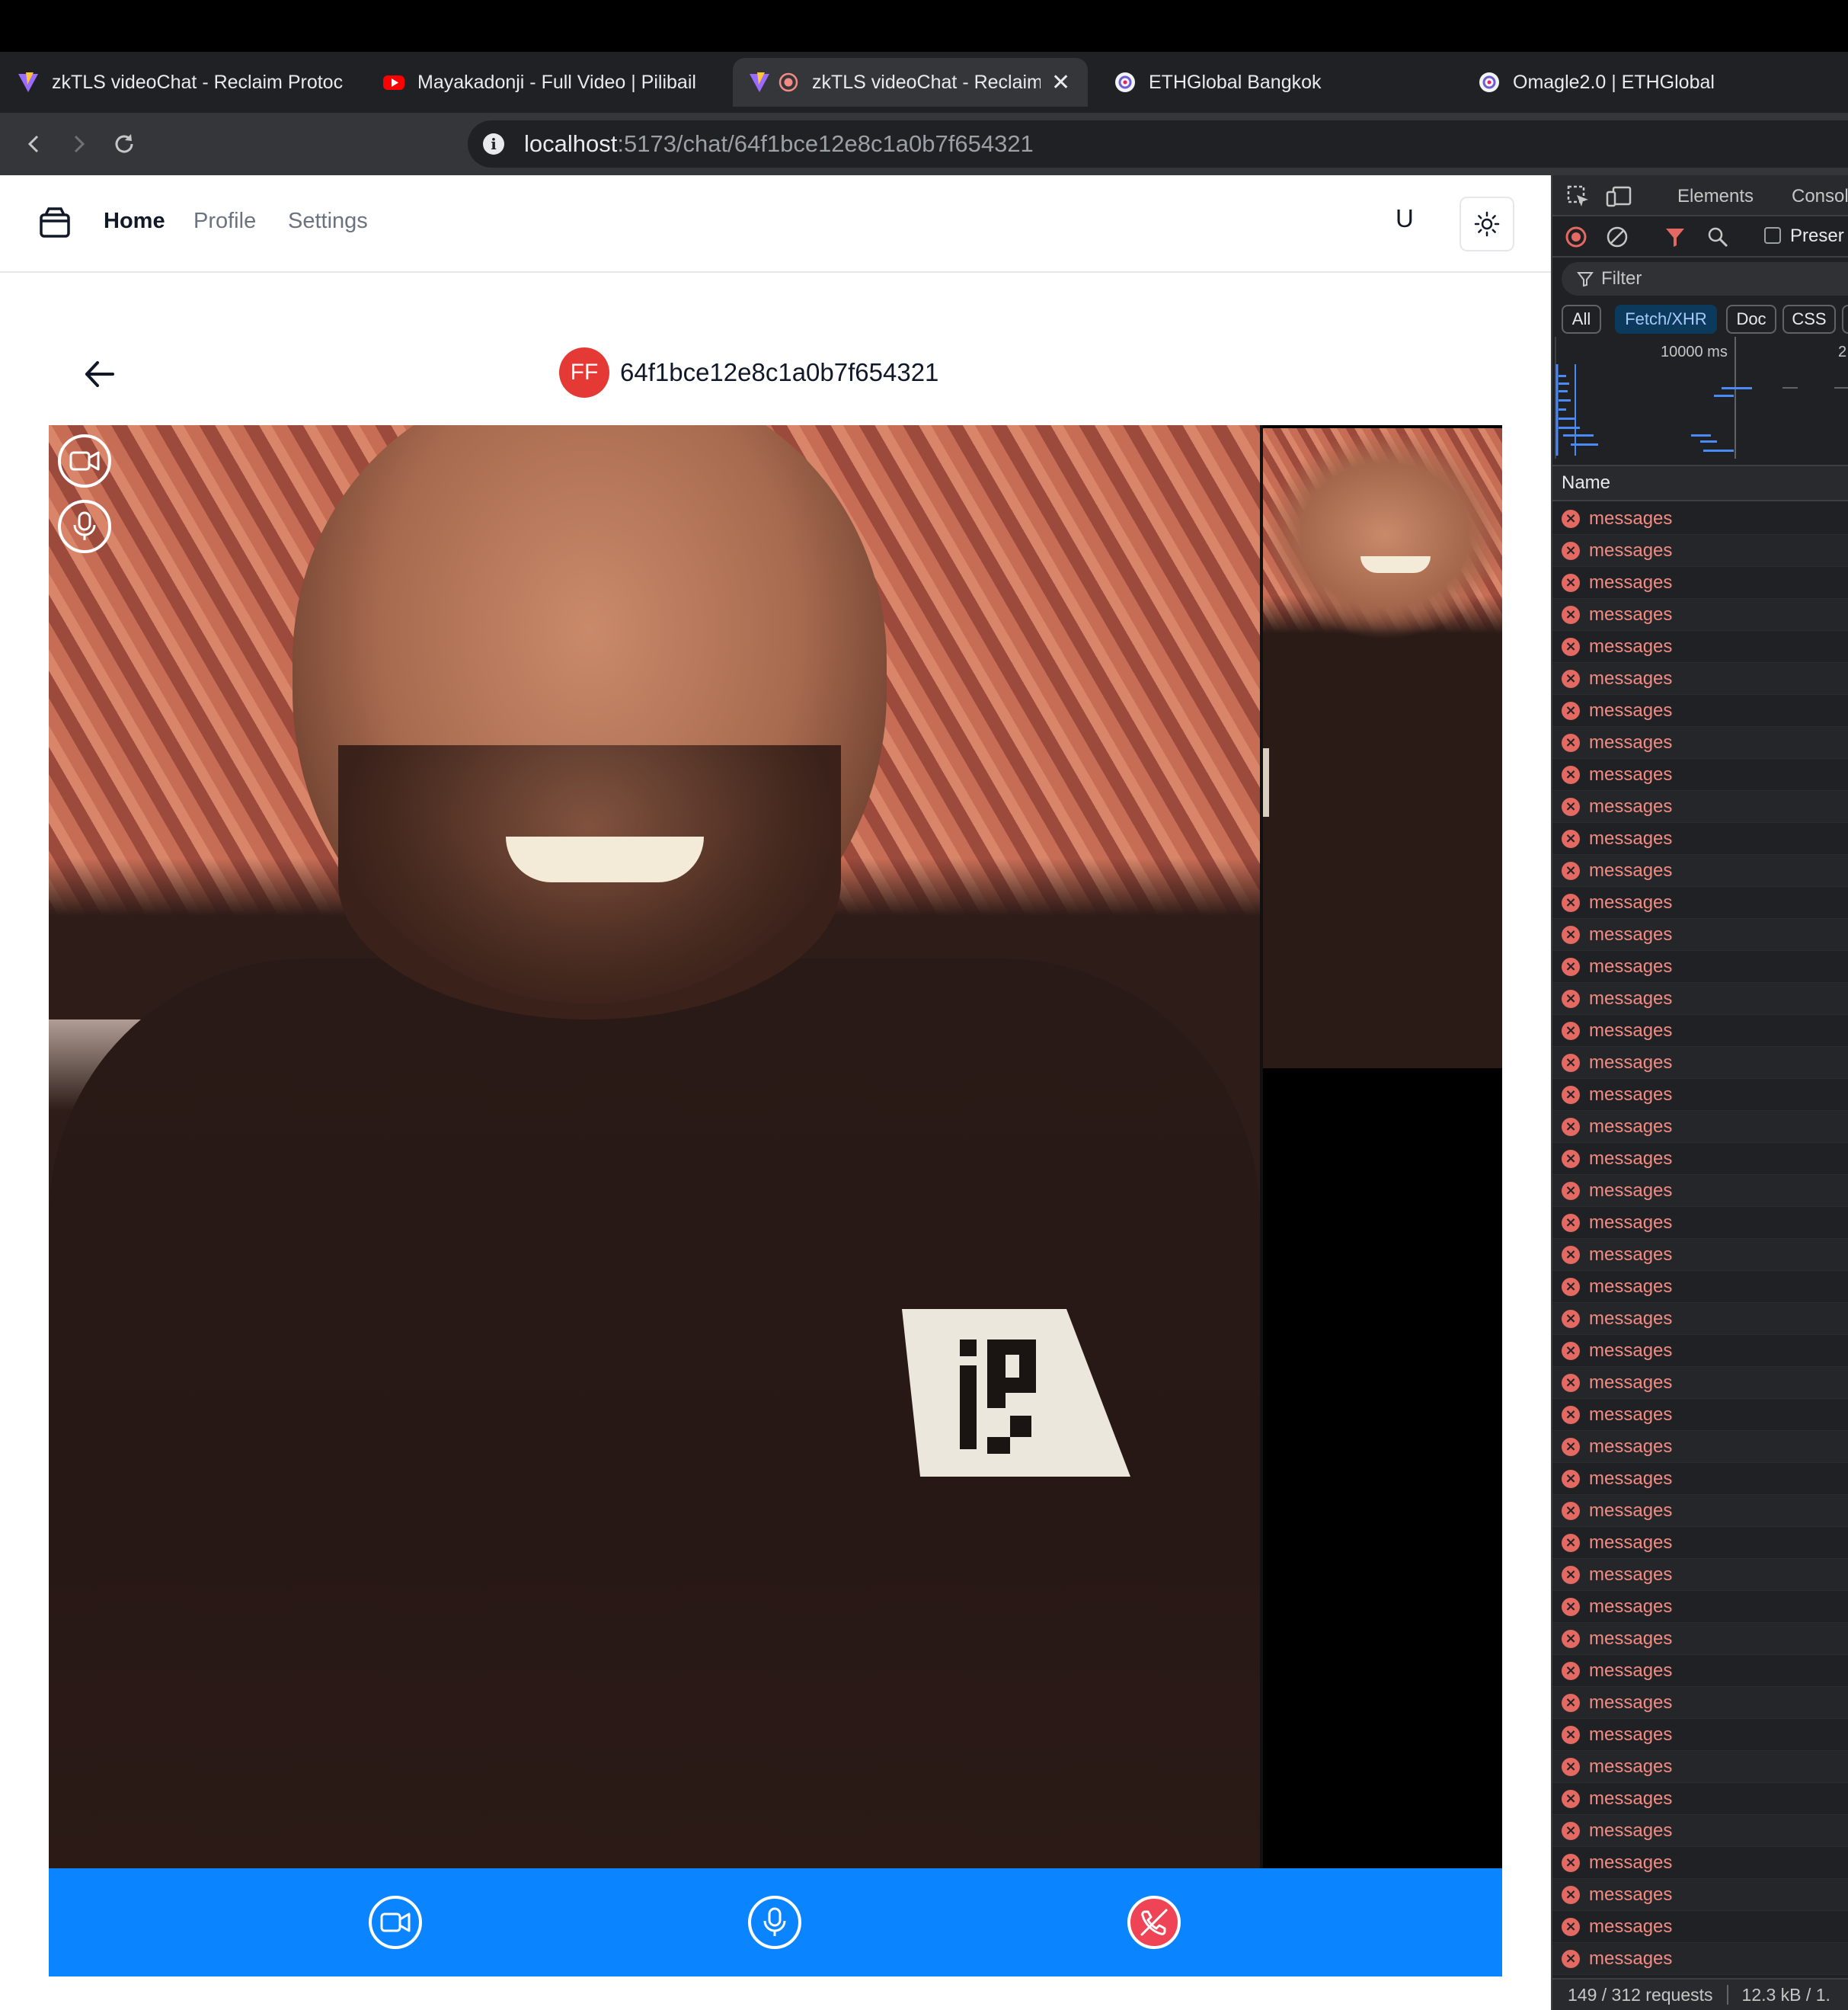 The width and height of the screenshot is (1848, 2010). Describe the element at coordinates (1617, 237) in the screenshot. I see `clear-icon` at that location.